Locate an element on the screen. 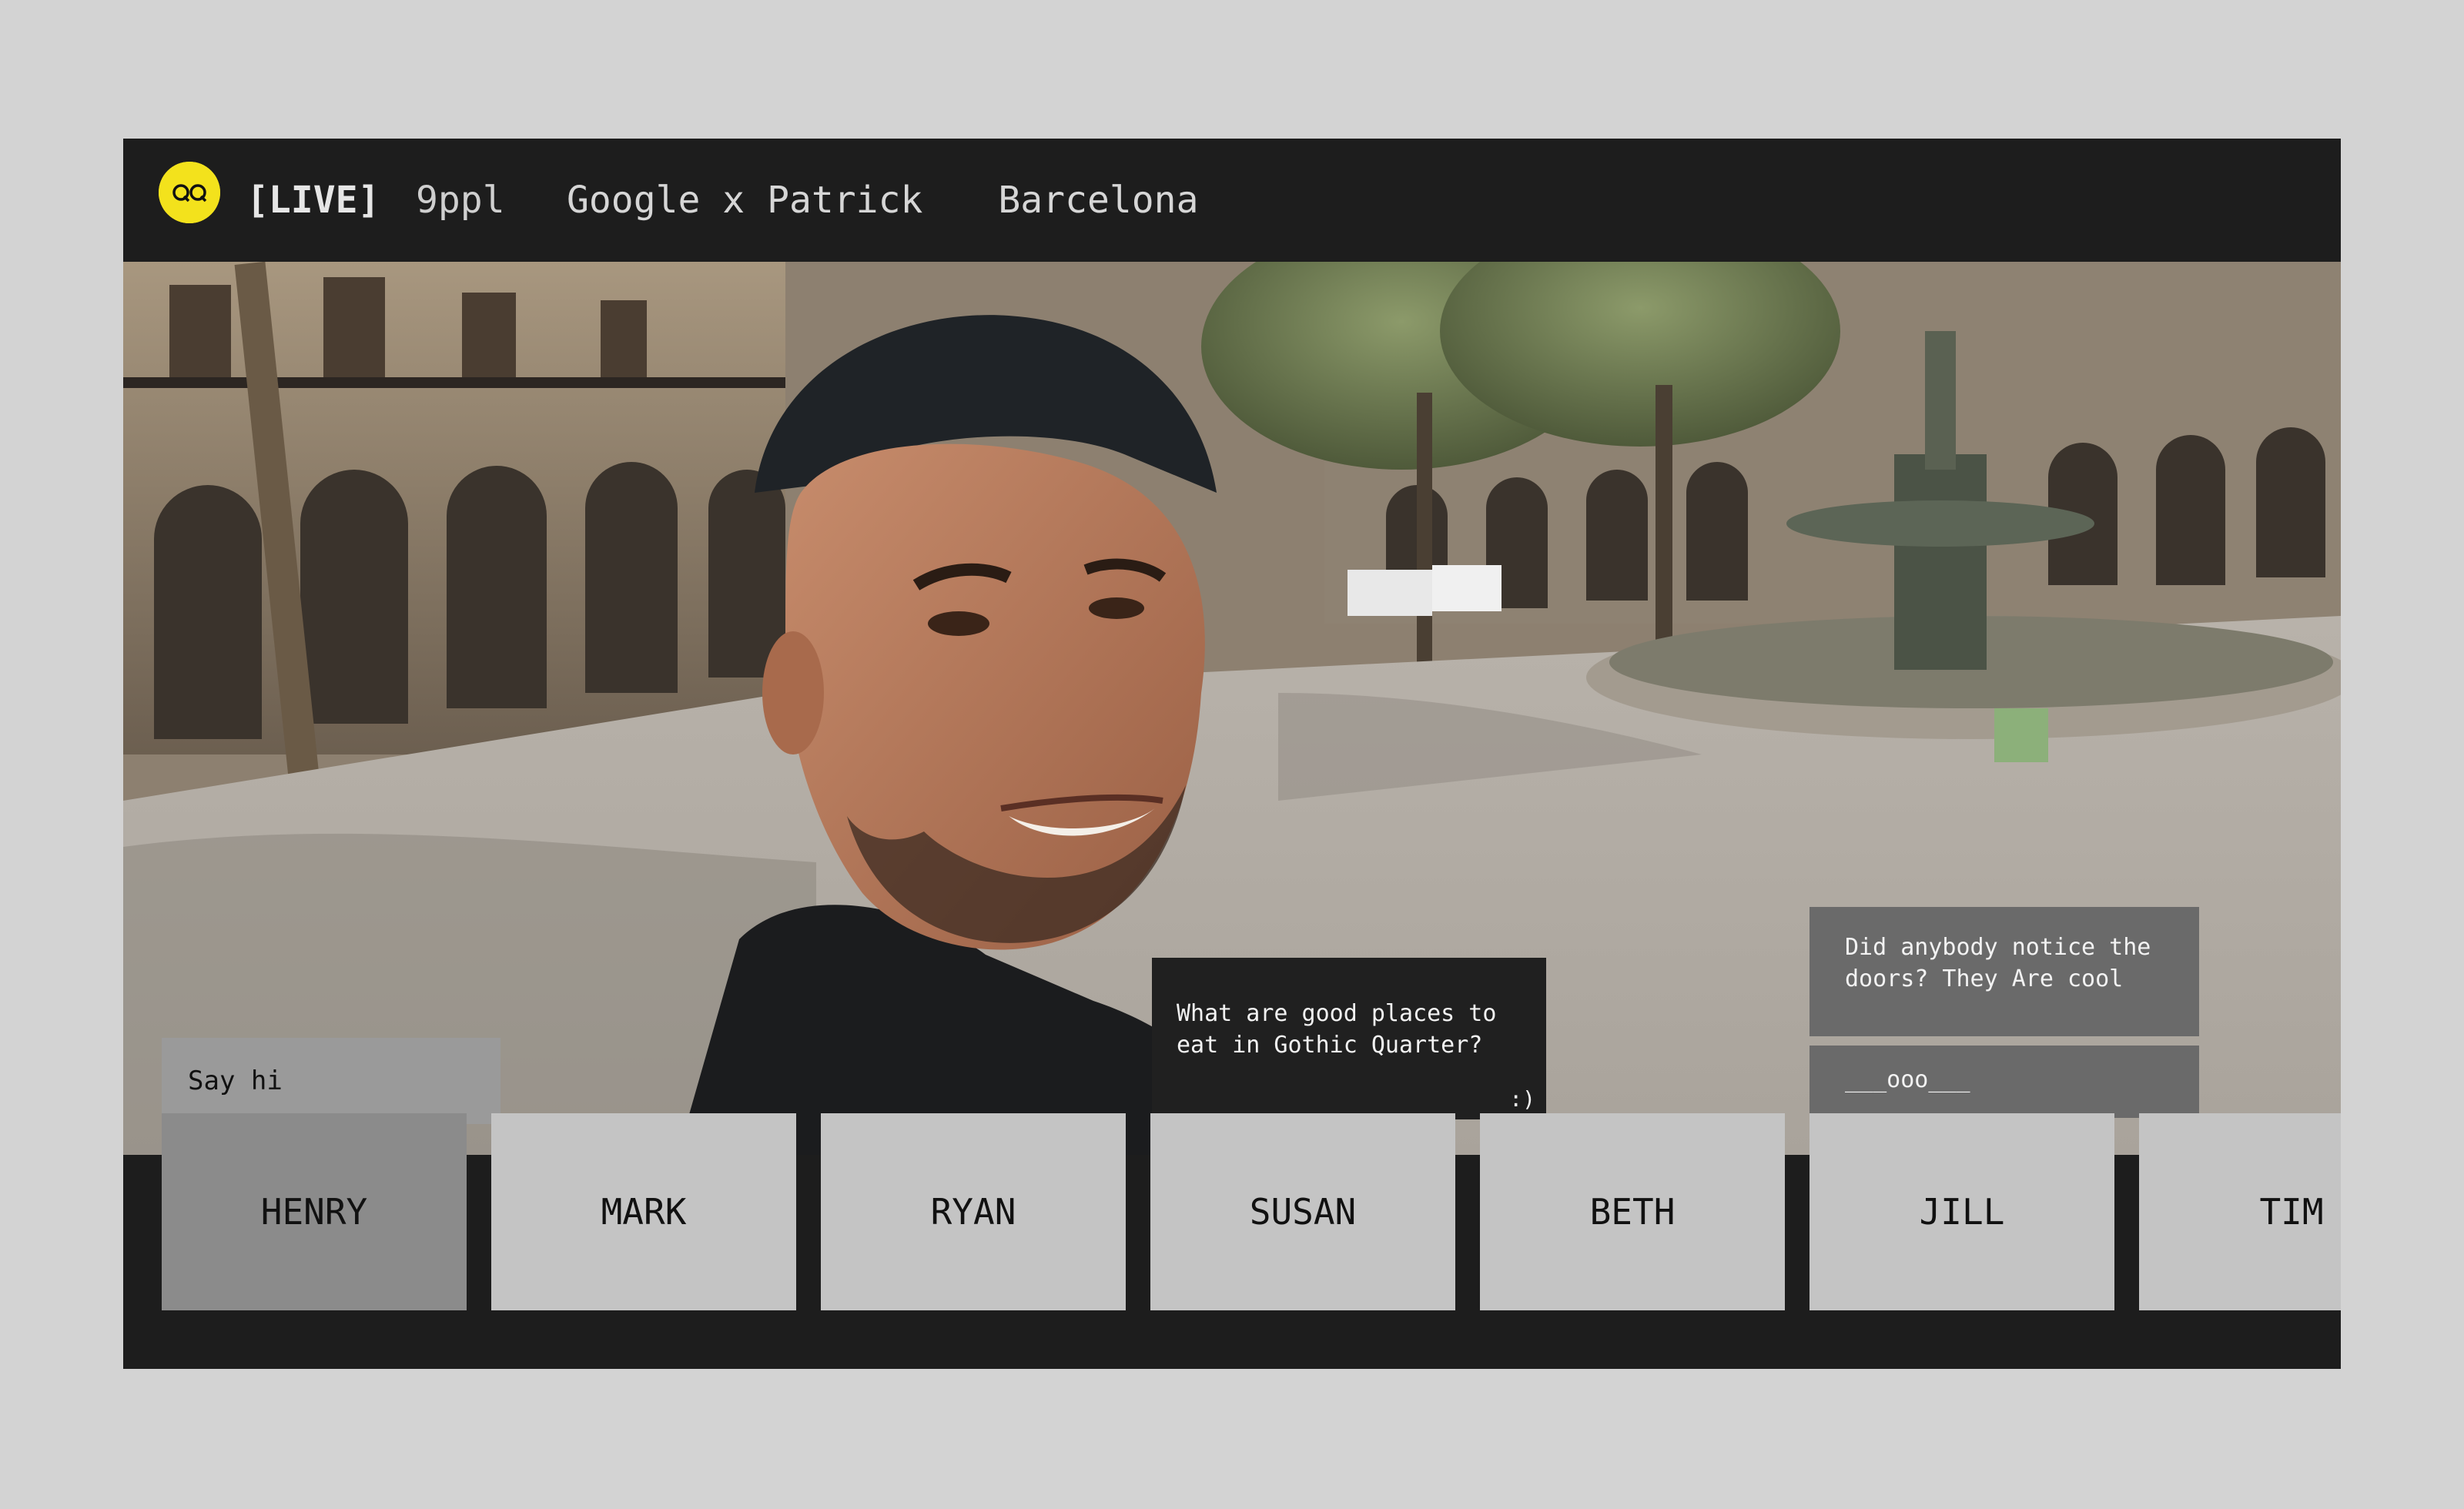 This screenshot has width=2464, height=1509. chat-input is located at coordinates (331, 1081).